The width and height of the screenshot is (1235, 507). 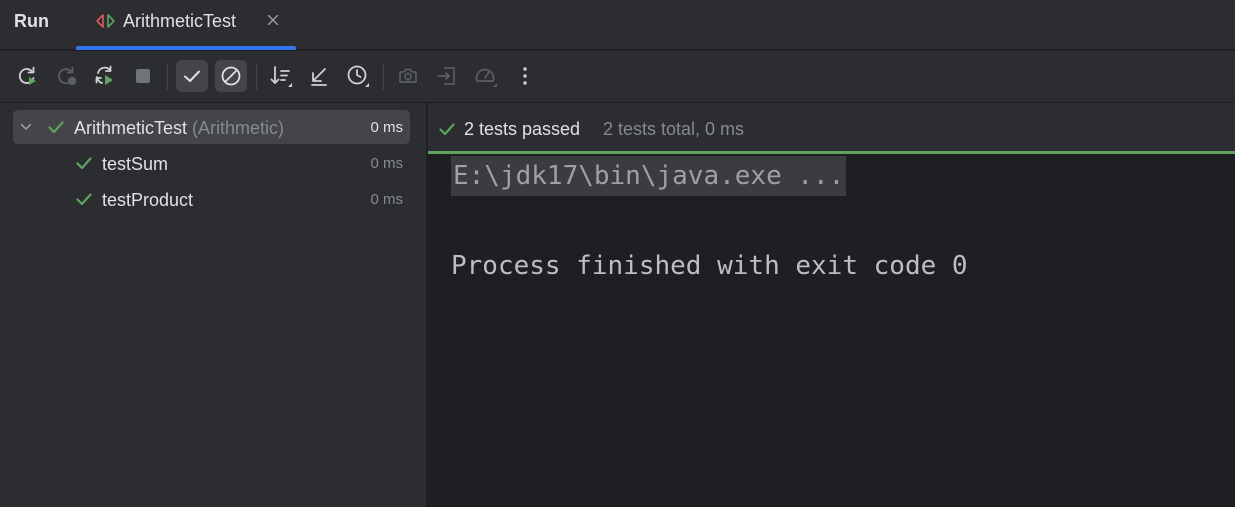 What do you see at coordinates (211, 163) in the screenshot?
I see `tree-node-test-sum: testSum 0 ms` at bounding box center [211, 163].